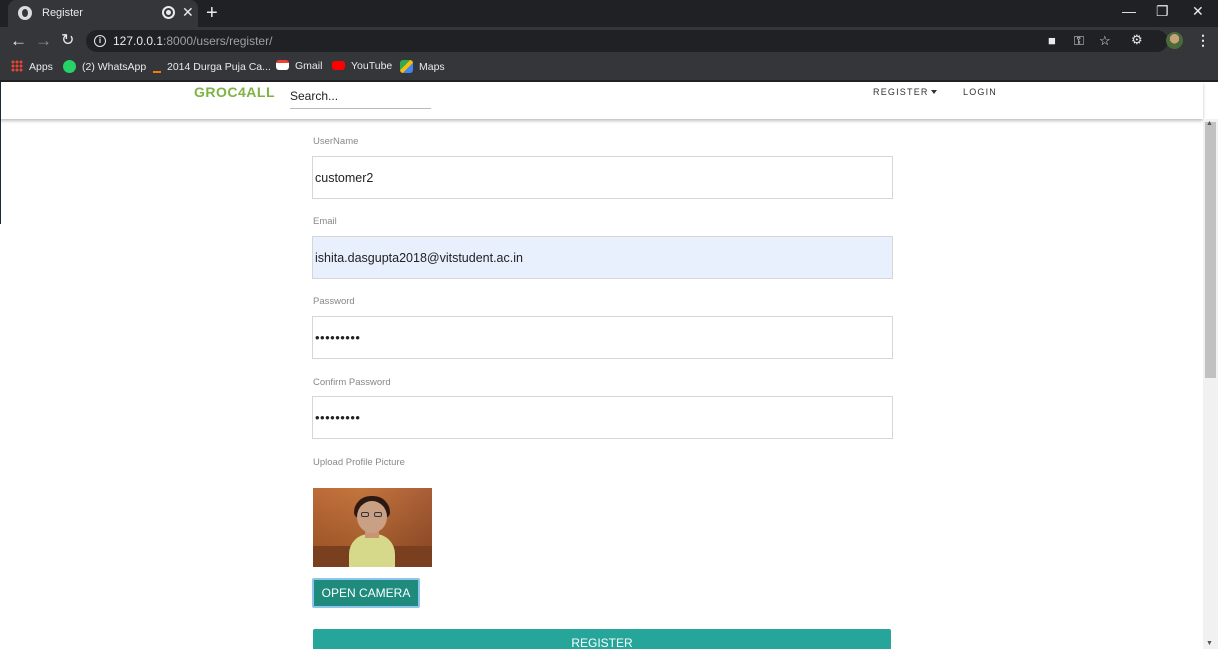 The height and width of the screenshot is (649, 1218). I want to click on restore-button: ❐, so click(1162, 11).